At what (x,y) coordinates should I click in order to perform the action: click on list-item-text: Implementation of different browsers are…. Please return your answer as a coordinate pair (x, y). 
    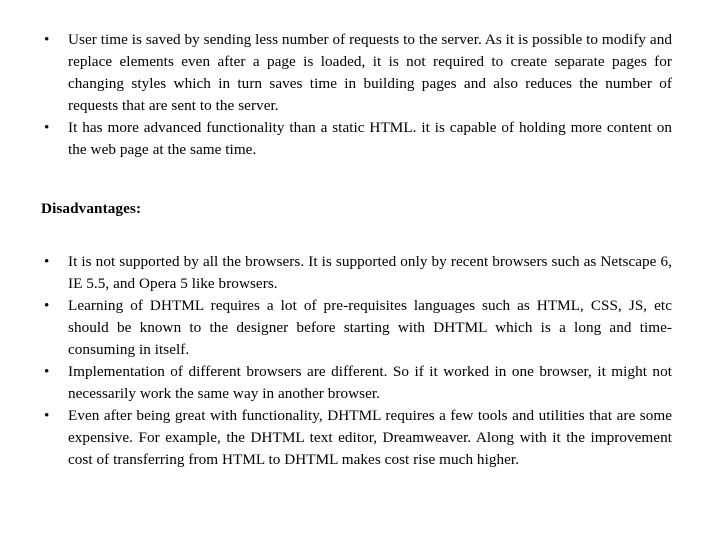
    Looking at the image, I should click on (370, 382).